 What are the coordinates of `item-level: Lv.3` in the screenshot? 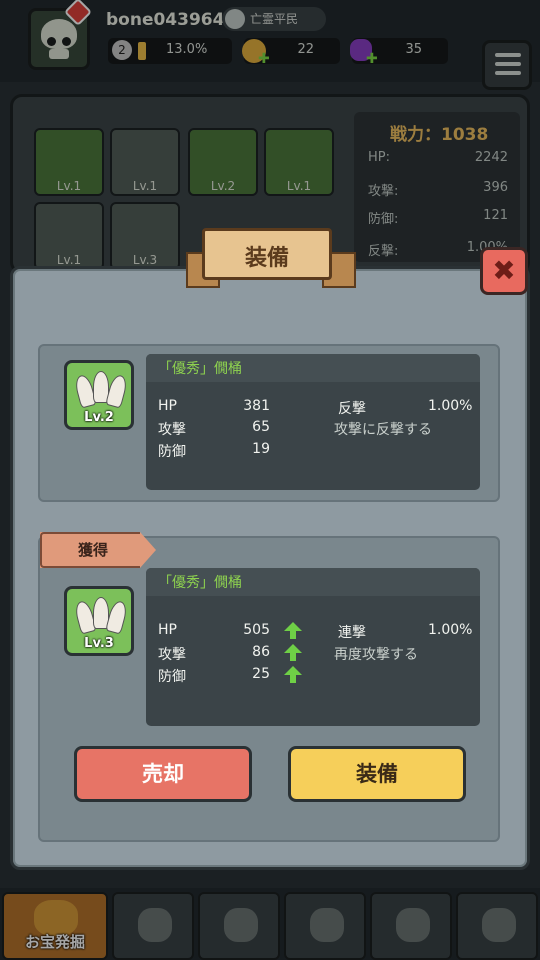 It's located at (99, 643).